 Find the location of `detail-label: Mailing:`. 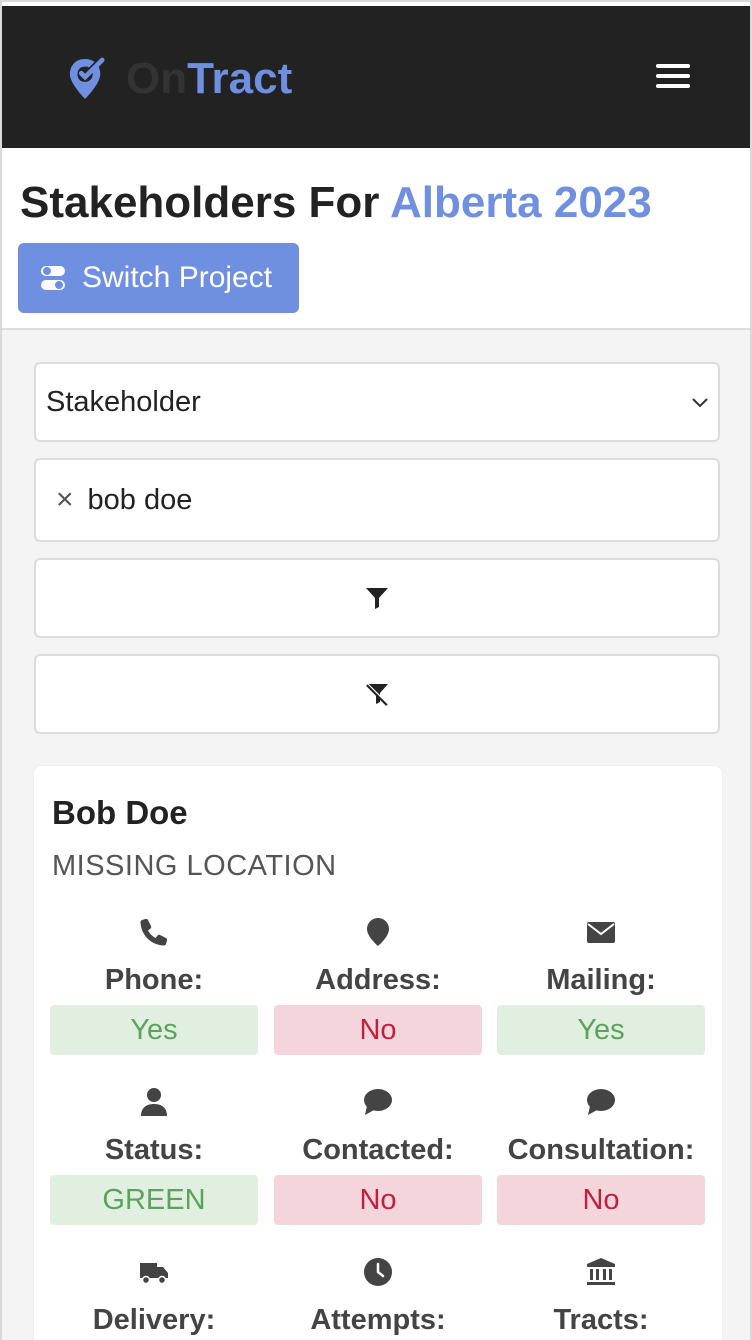

detail-label: Mailing: is located at coordinates (601, 980).